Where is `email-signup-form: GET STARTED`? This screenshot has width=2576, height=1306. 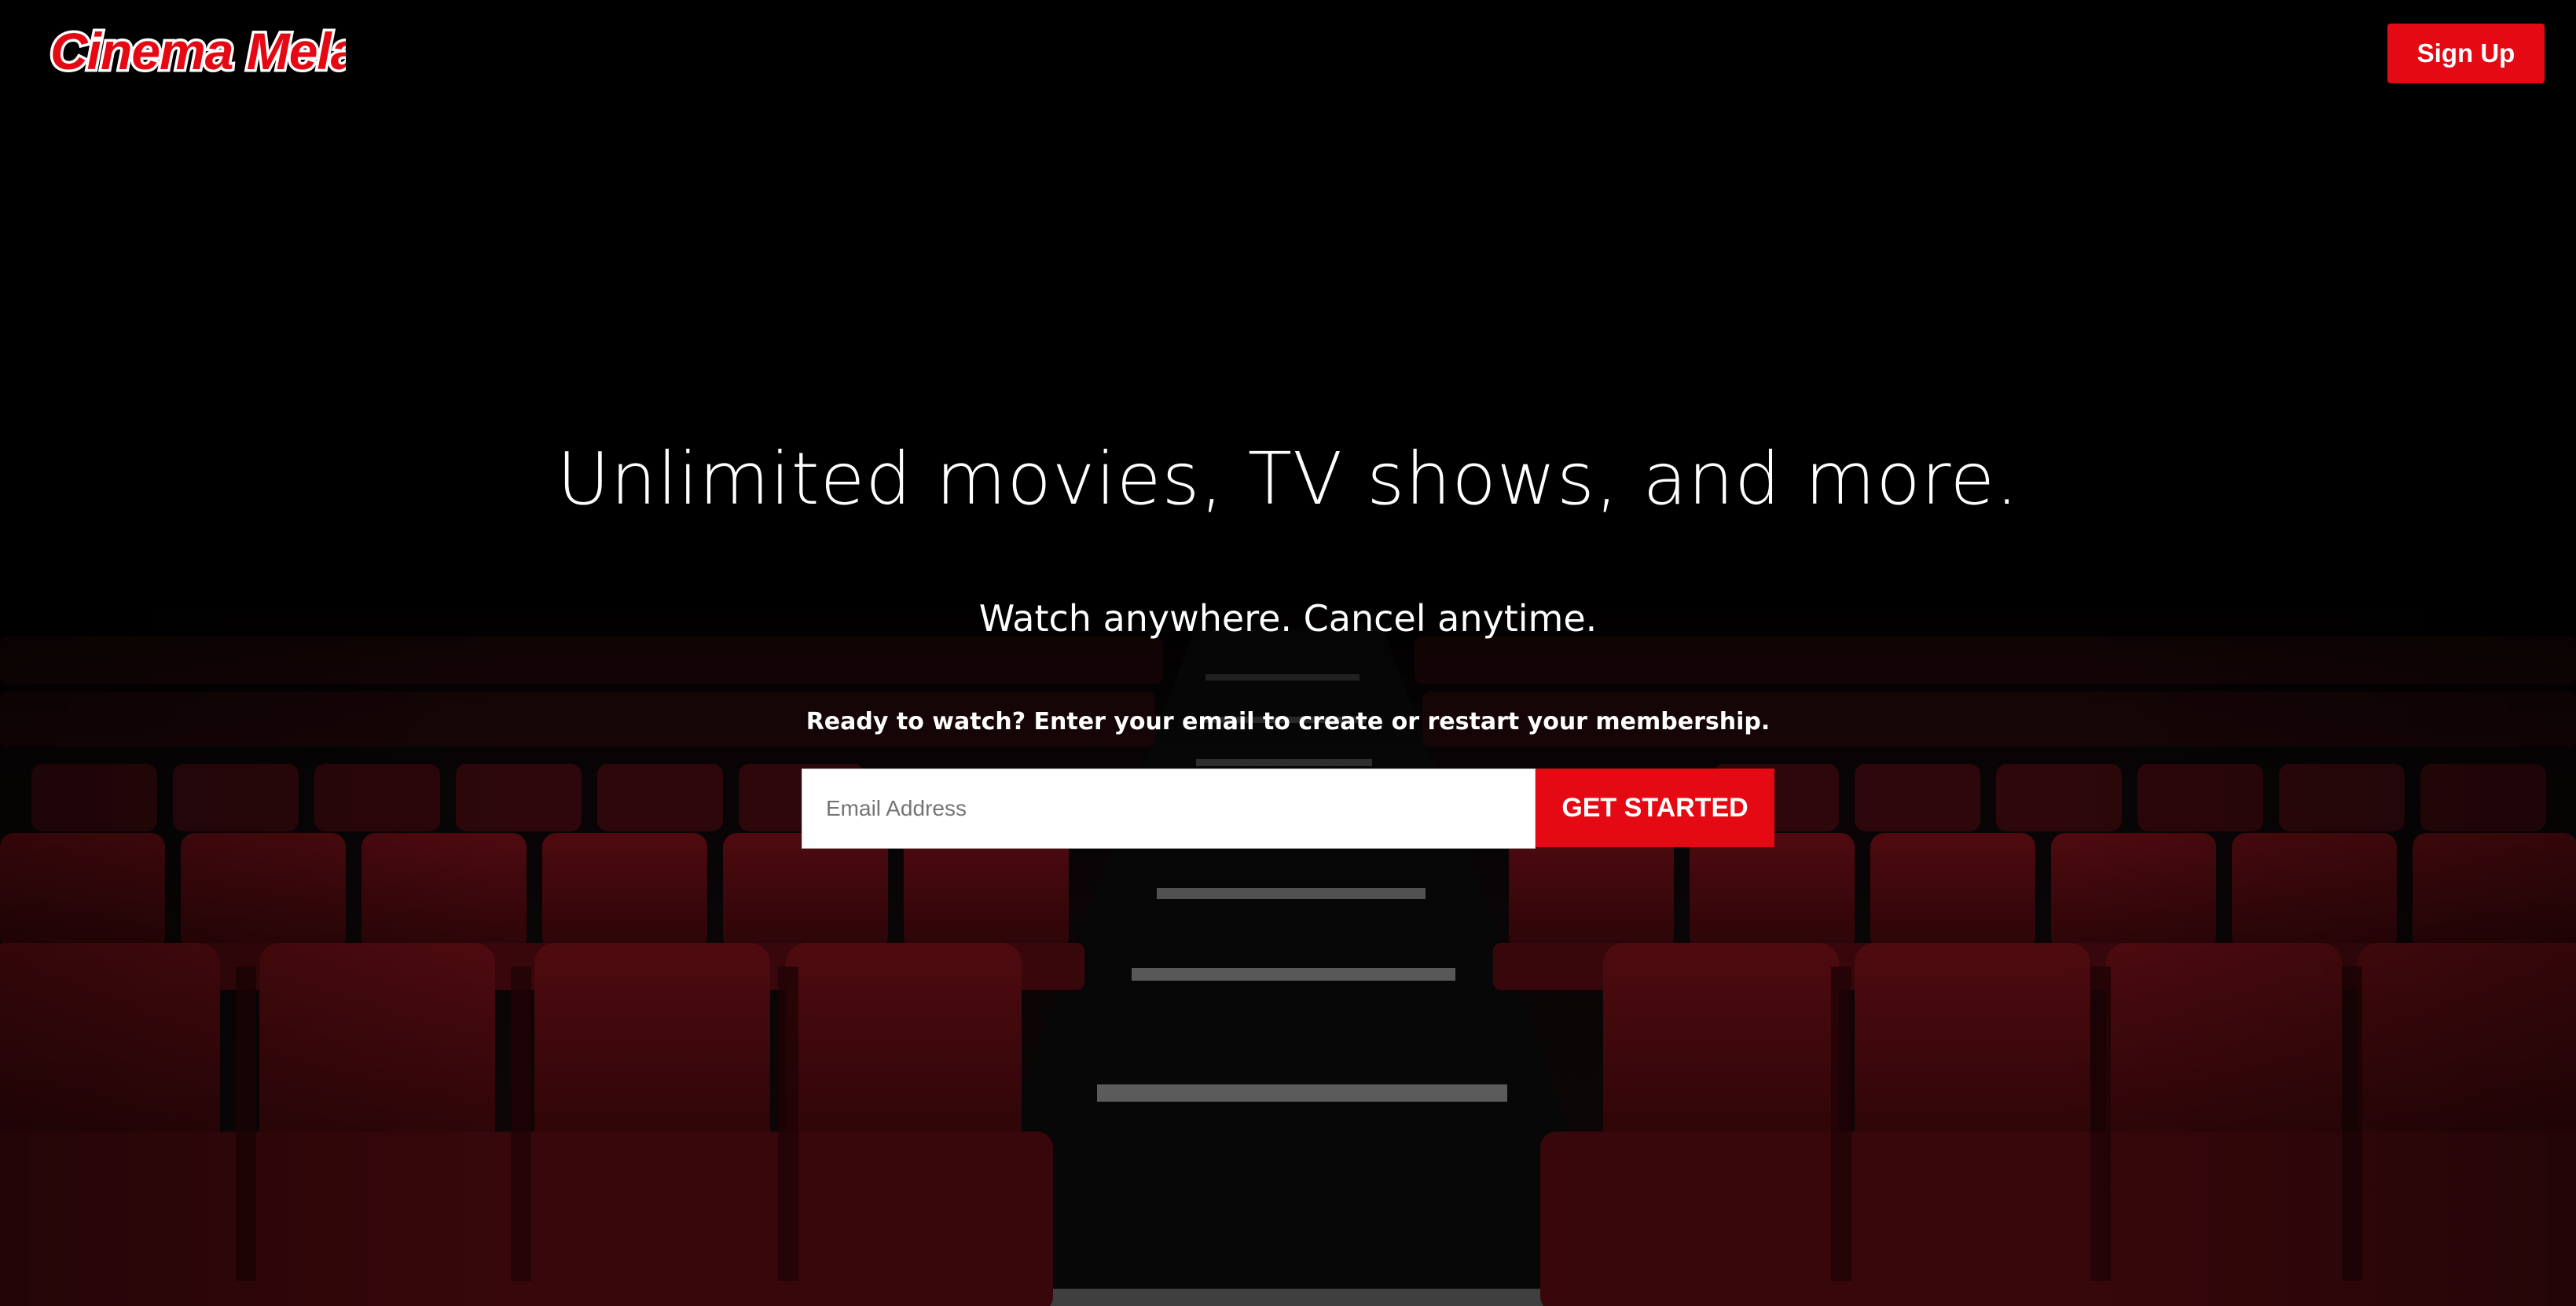
email-signup-form: GET STARTED is located at coordinates (1288, 809).